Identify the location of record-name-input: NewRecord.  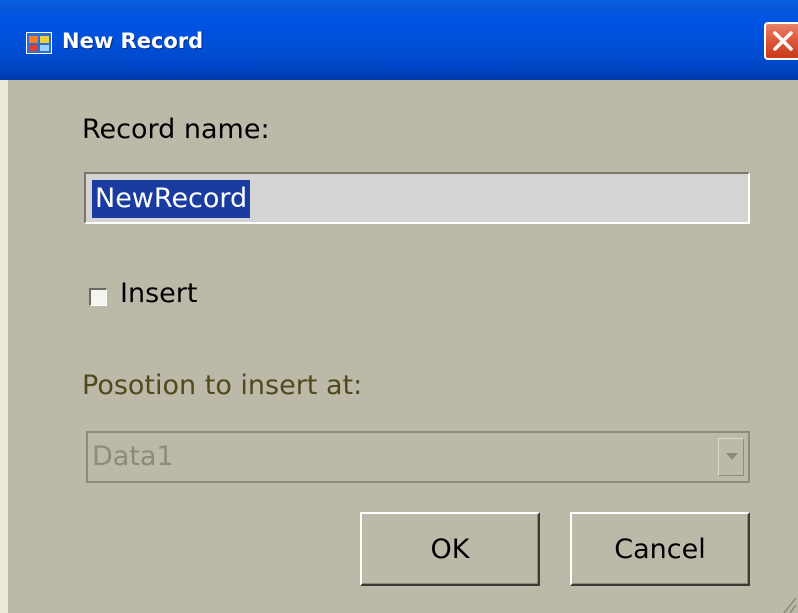
(417, 198).